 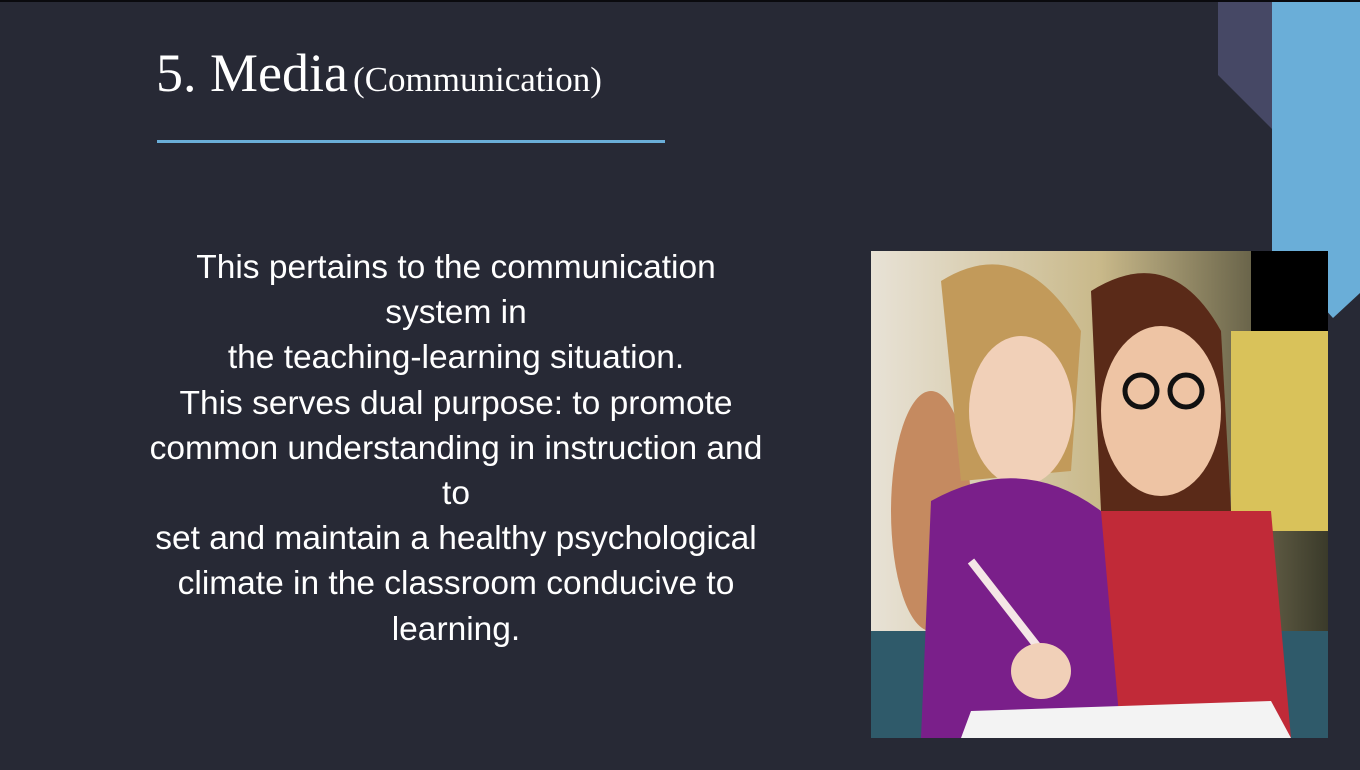 What do you see at coordinates (456, 584) in the screenshot?
I see `body-line: climate in the classroom conducive to` at bounding box center [456, 584].